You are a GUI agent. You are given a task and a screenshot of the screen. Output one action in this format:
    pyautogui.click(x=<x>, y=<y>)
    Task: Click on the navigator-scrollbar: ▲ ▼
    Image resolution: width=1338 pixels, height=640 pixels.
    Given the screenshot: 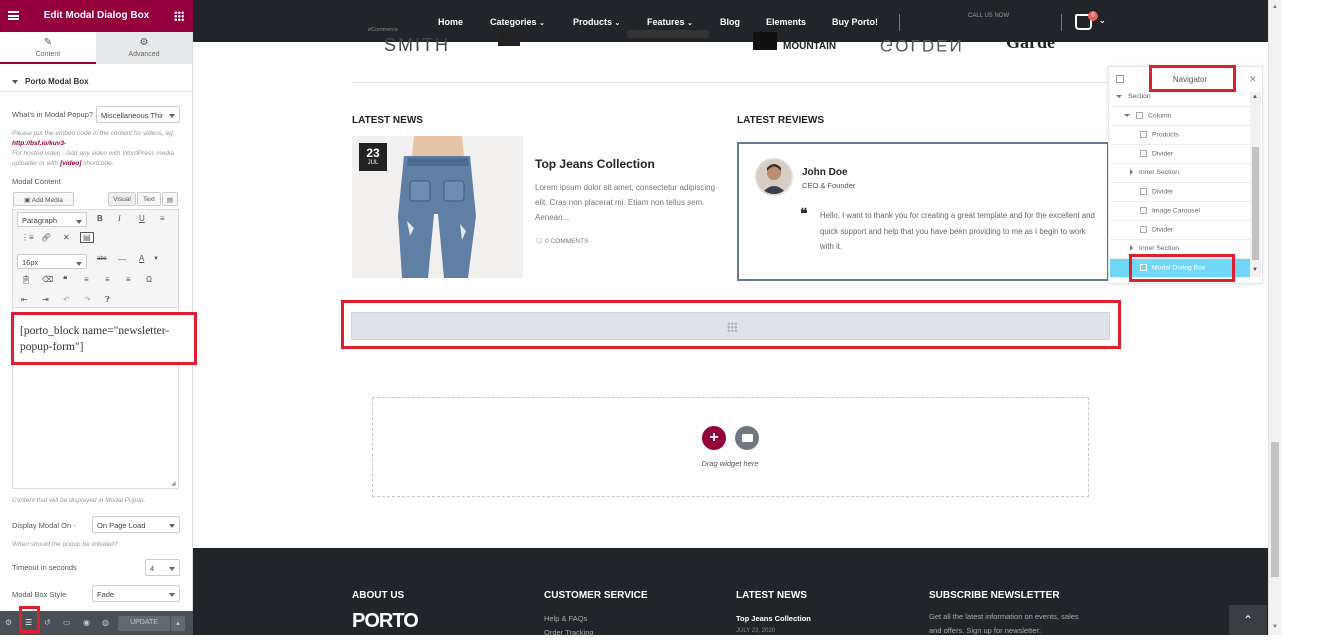 What is the action you would take?
    pyautogui.click(x=1255, y=184)
    